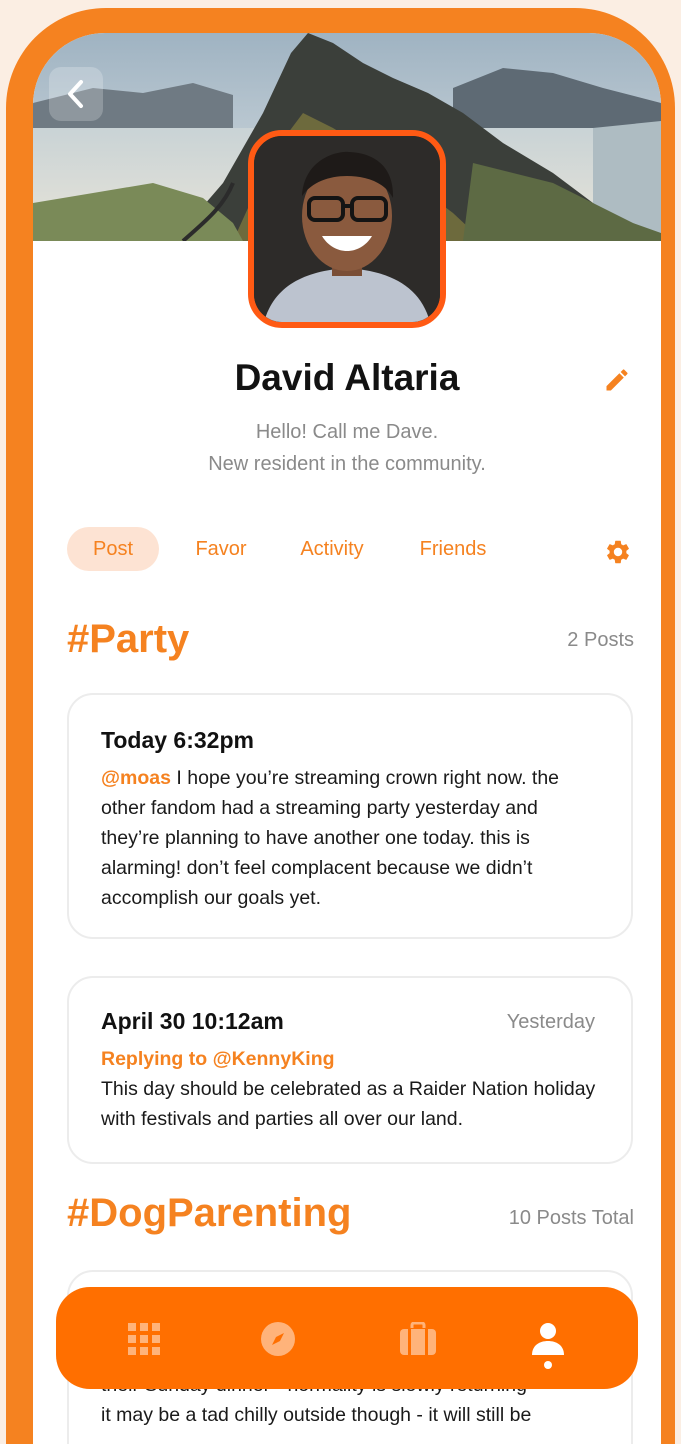 This screenshot has width=681, height=1444. Describe the element at coordinates (571, 1218) in the screenshot. I see `section-count-dogparenting: 10 Posts Total` at that location.